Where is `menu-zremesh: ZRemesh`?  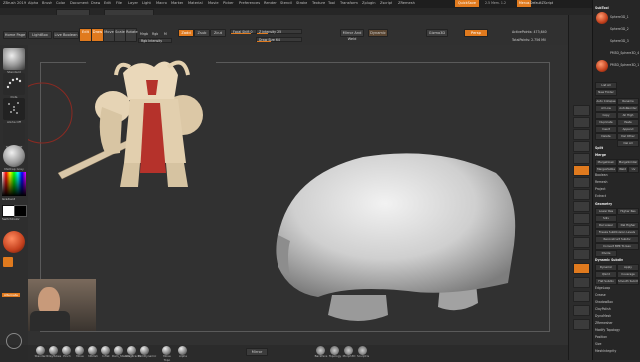 menu-zremesh: ZRemesh is located at coordinates (406, 3).